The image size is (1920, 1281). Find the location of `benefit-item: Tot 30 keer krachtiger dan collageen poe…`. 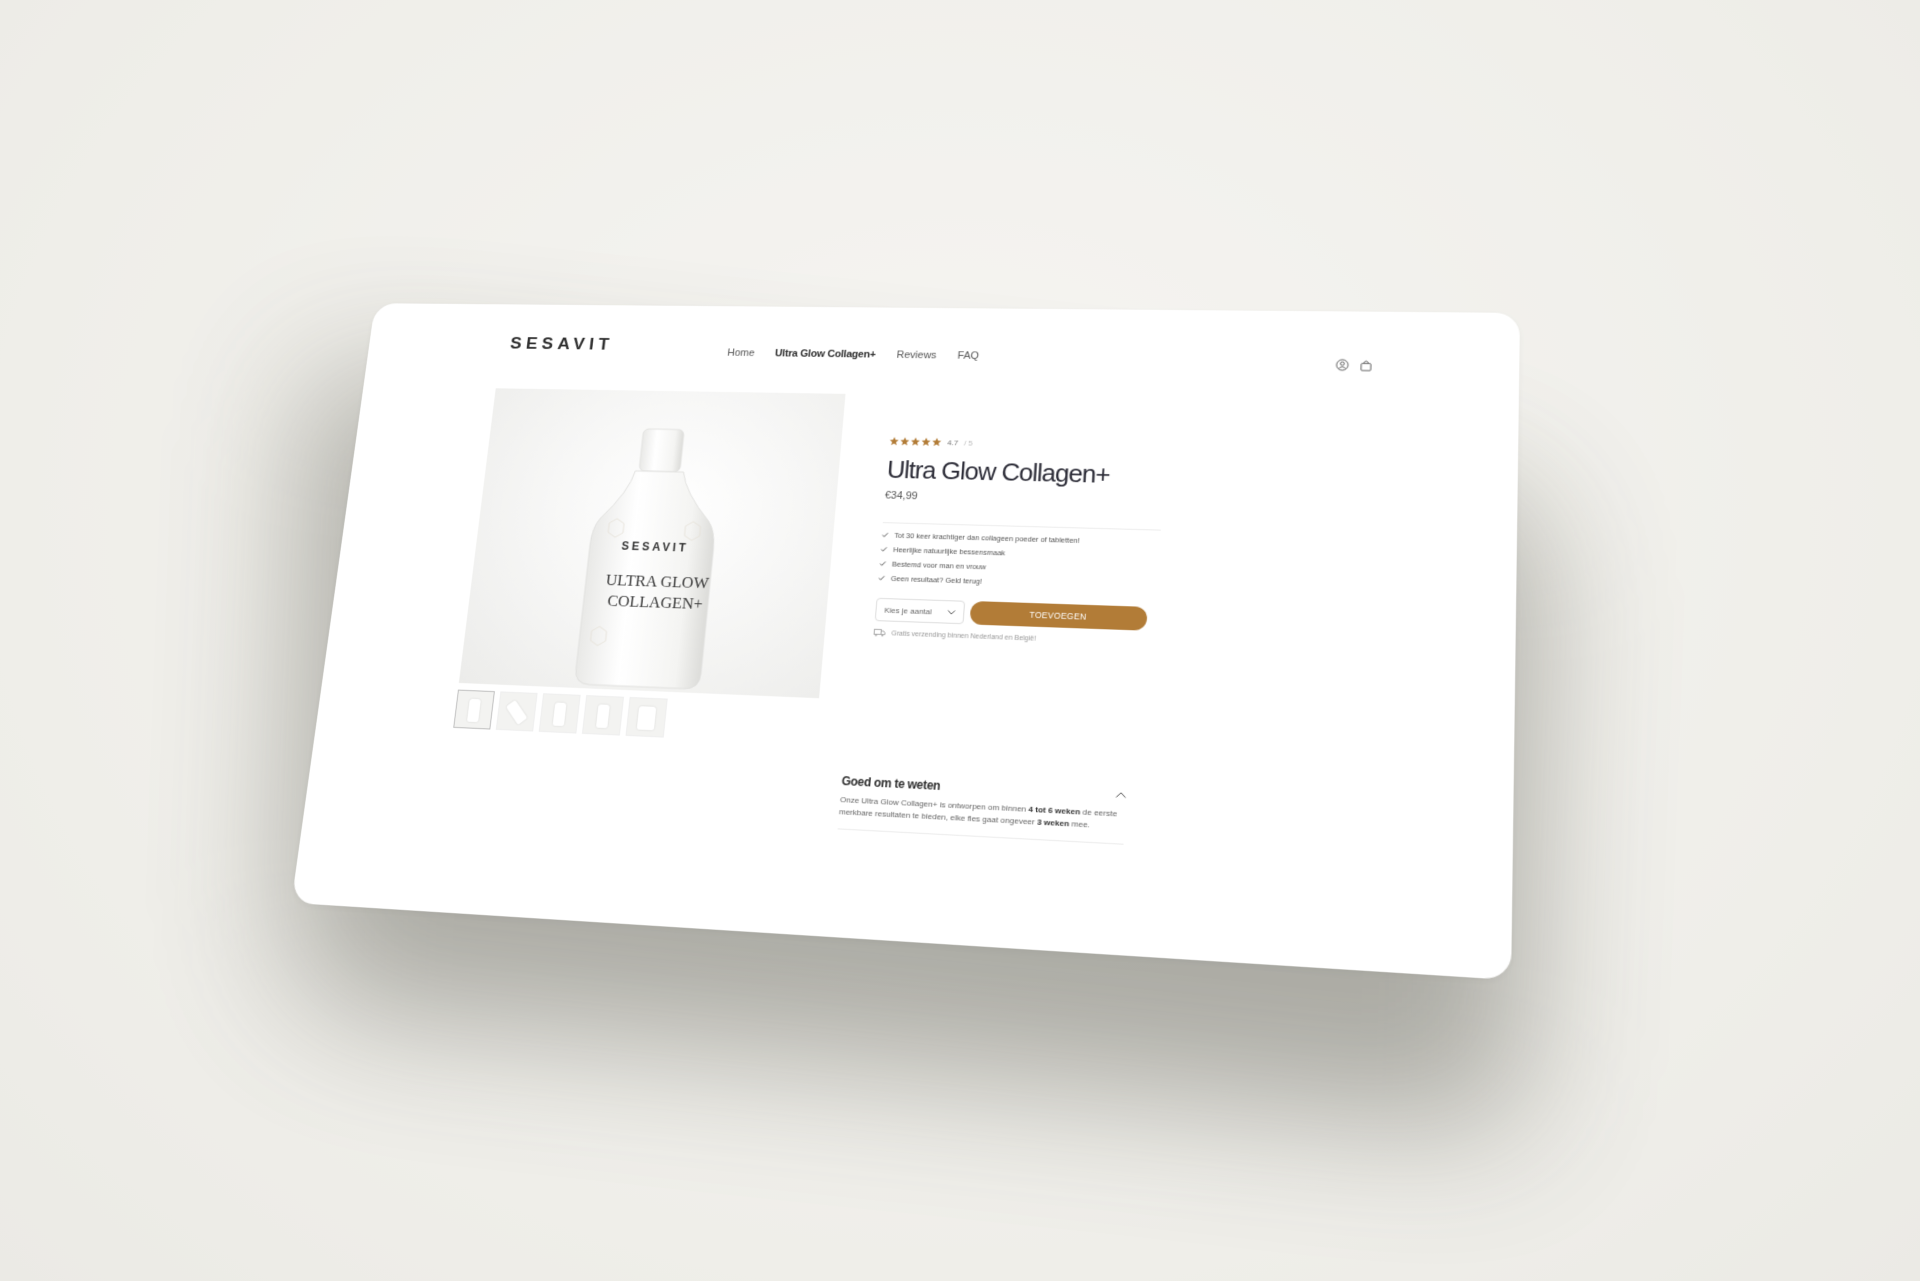

benefit-item: Tot 30 keer krachtiger dan collageen poe… is located at coordinates (1030, 539).